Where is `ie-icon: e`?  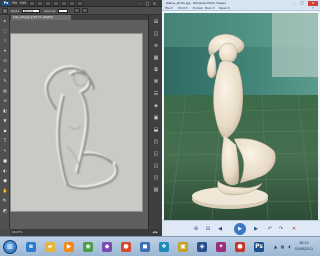 ie-icon: e is located at coordinates (31, 247).